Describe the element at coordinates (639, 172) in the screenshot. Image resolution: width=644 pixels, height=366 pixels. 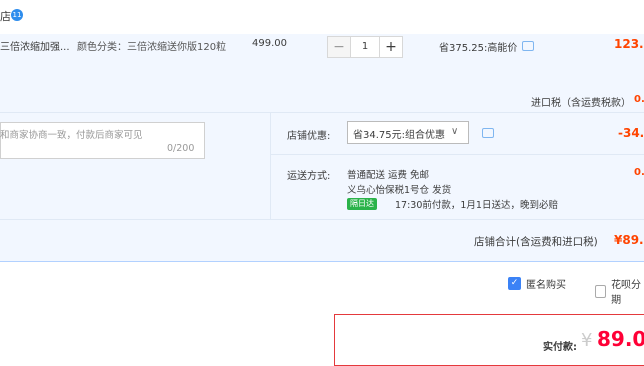
I see `shipping-value: 0.` at that location.